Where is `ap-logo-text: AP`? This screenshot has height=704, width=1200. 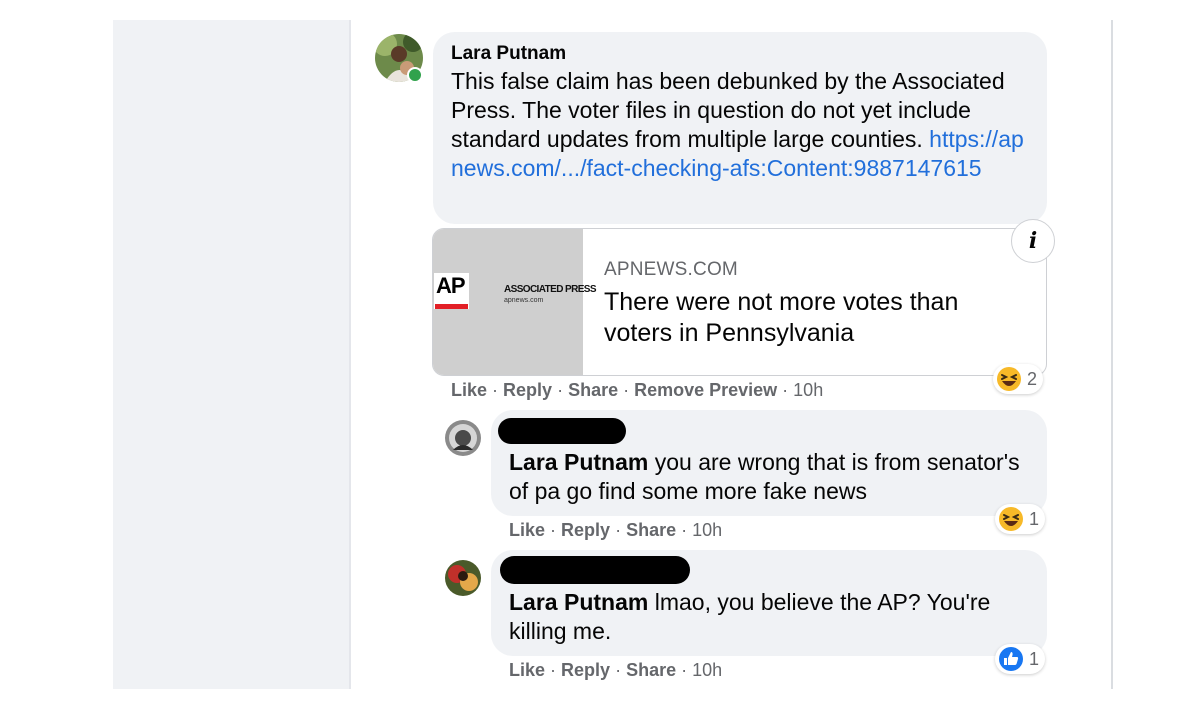
ap-logo-text: AP is located at coordinates (451, 285).